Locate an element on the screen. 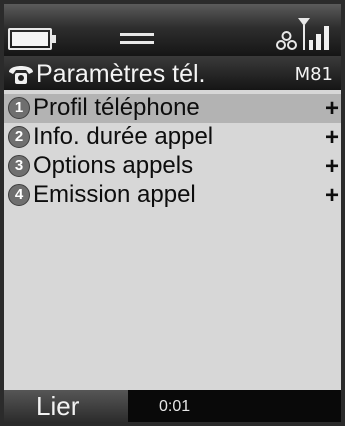 This screenshot has height=426, width=345. number-2-icon: 2 is located at coordinates (19, 137).